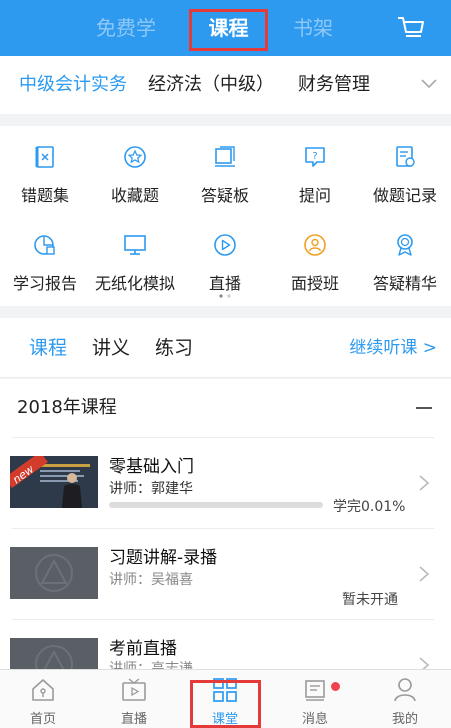  What do you see at coordinates (424, 408) in the screenshot?
I see `collapse-icon` at bounding box center [424, 408].